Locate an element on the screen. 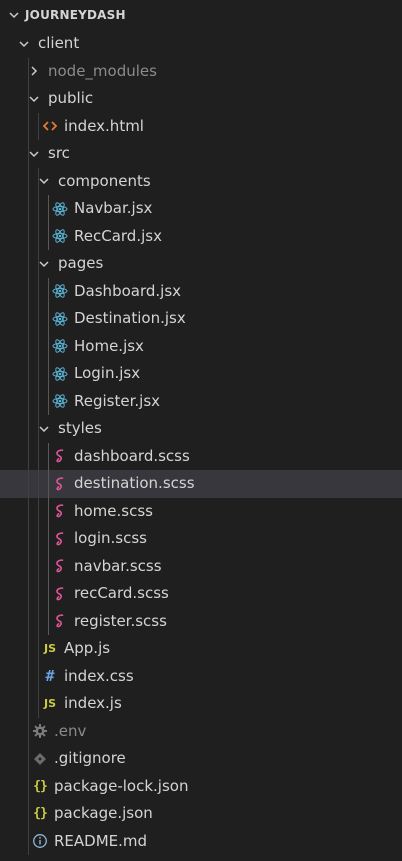 The width and height of the screenshot is (402, 861). file-app-js: JS App.js is located at coordinates (201, 649).